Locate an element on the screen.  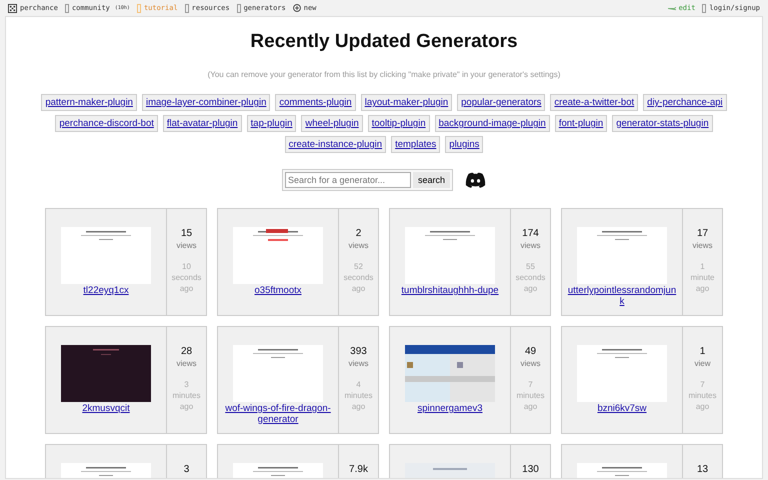
tag-link: diy-perchance-api is located at coordinates (685, 102).